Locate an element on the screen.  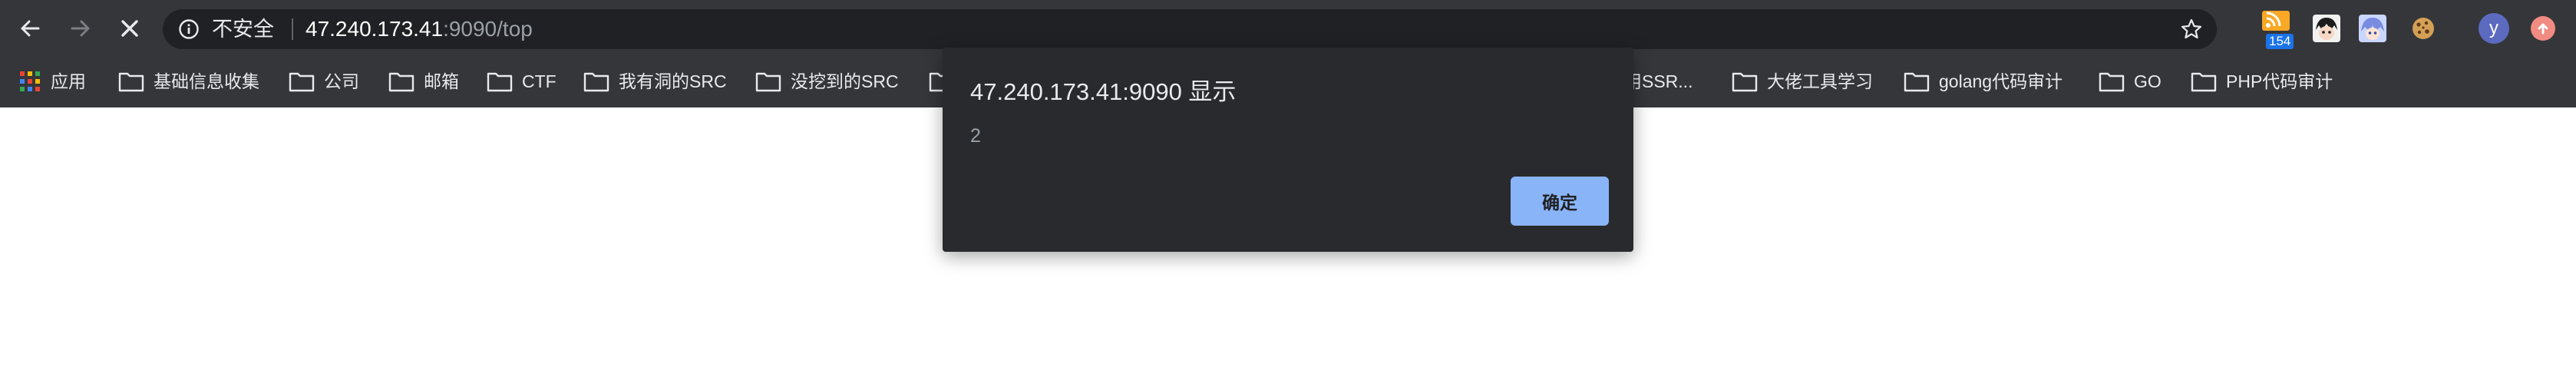
ok-button: 确定 is located at coordinates (1560, 202).